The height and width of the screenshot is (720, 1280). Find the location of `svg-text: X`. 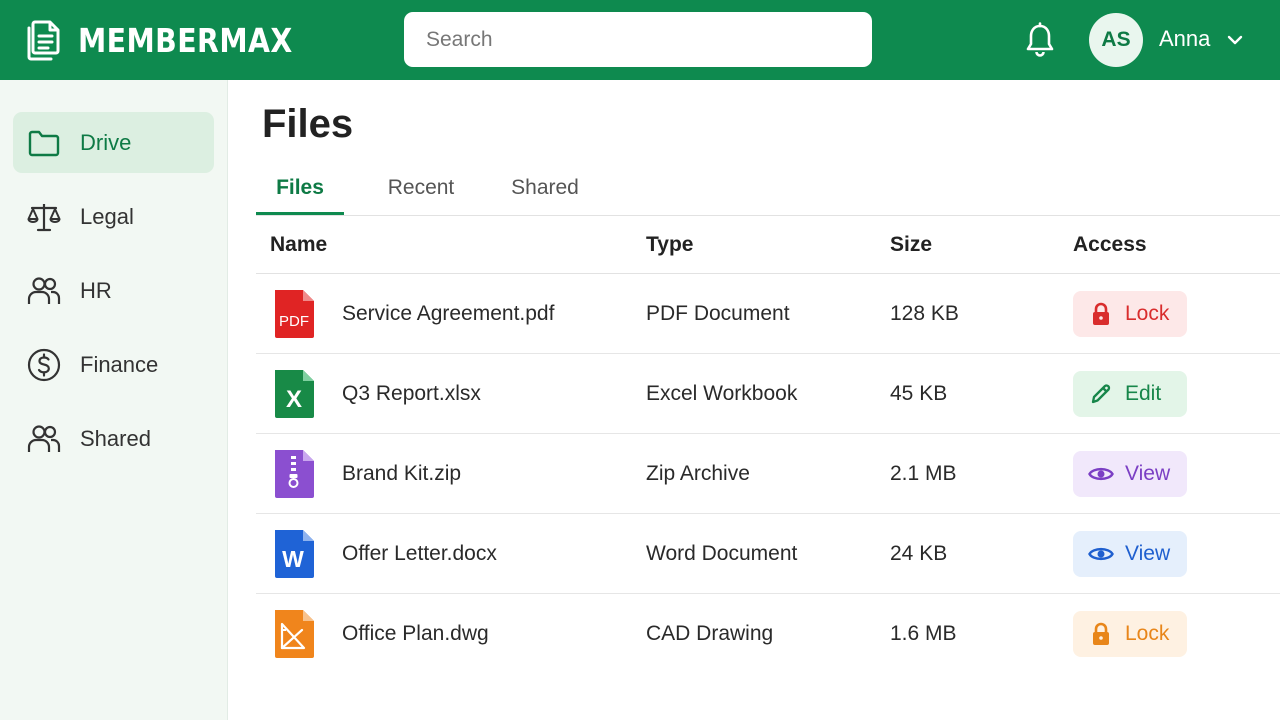

svg-text: X is located at coordinates (294, 399).